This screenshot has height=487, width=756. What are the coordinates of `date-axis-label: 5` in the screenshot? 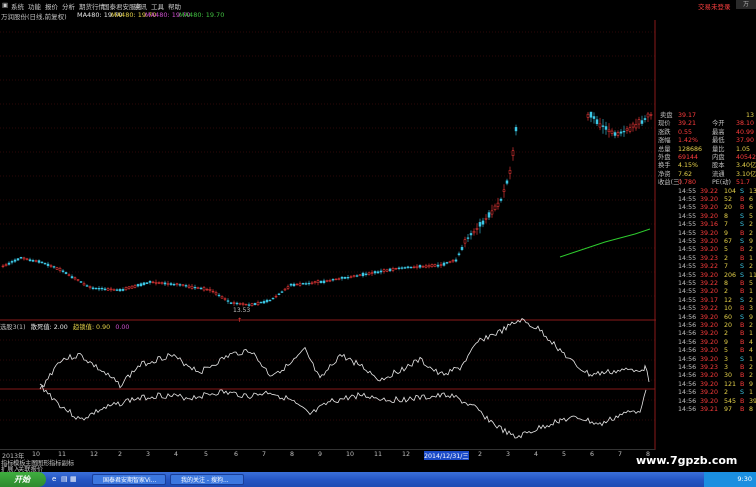 It's located at (206, 454).